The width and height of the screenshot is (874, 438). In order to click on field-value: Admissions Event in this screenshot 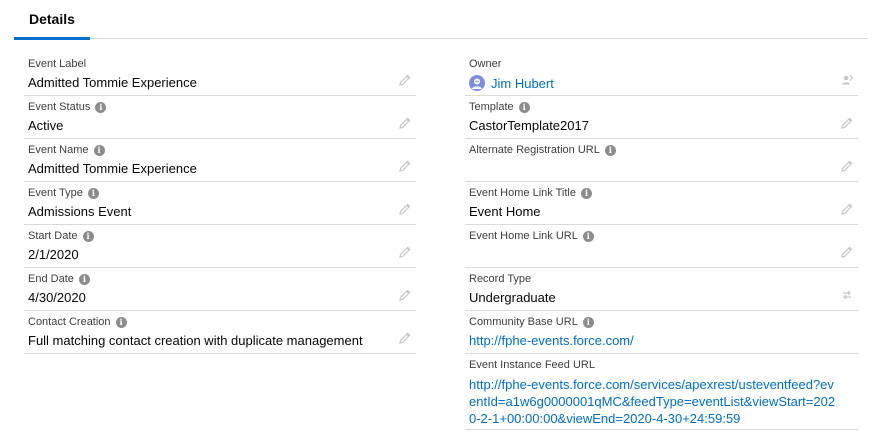, I will do `click(80, 211)`.